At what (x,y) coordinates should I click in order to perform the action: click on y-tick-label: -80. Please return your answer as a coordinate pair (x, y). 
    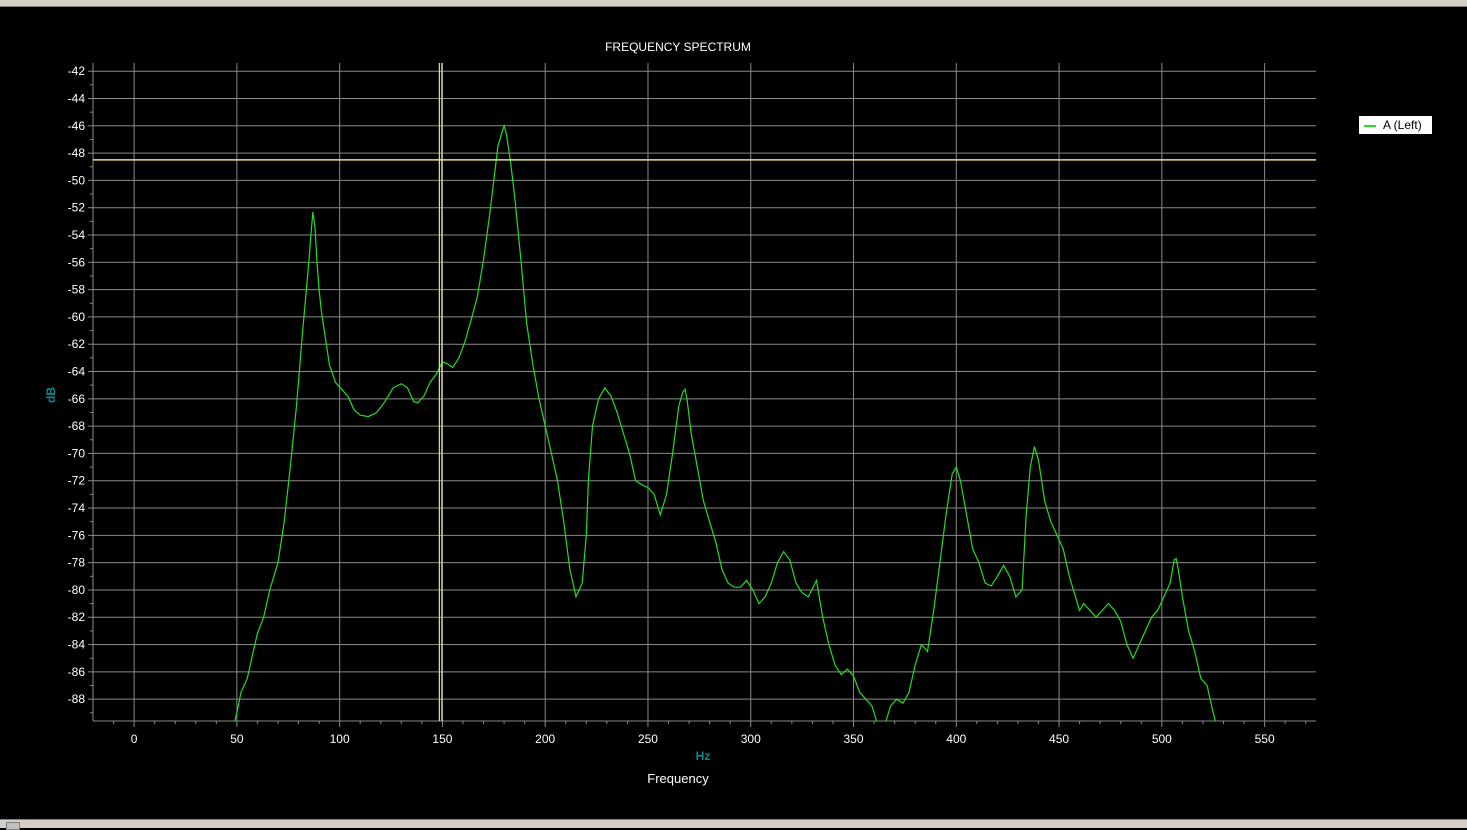
    Looking at the image, I should click on (77, 590).